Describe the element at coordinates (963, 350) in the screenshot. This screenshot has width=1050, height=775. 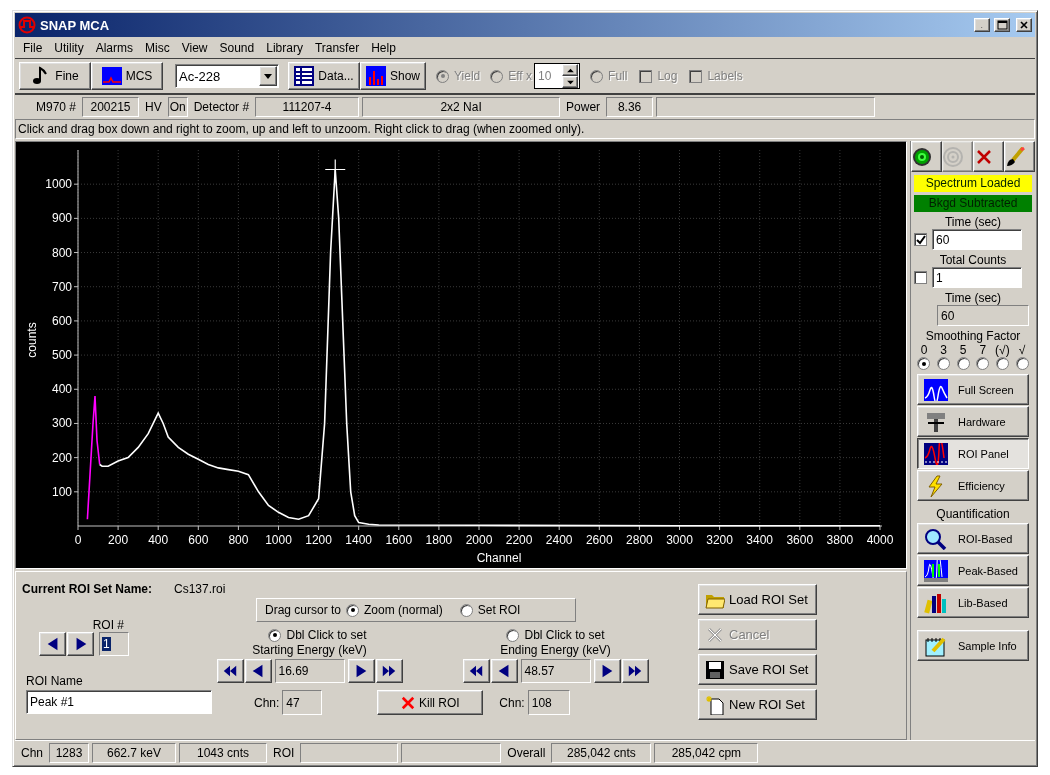
I see `smoothing-option-label: 5` at that location.